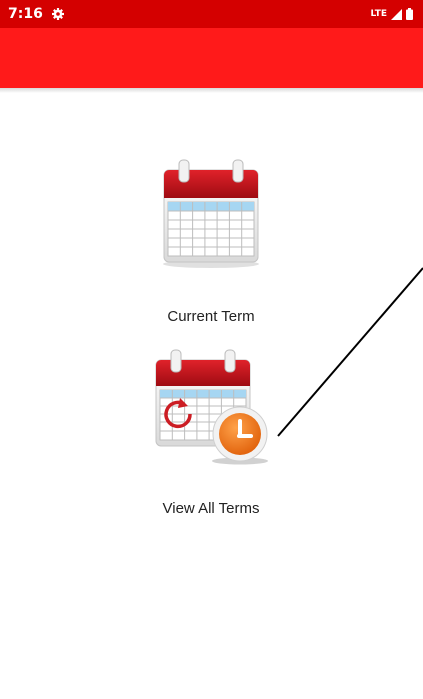  What do you see at coordinates (378, 14) in the screenshot?
I see `network-type: LTE` at bounding box center [378, 14].